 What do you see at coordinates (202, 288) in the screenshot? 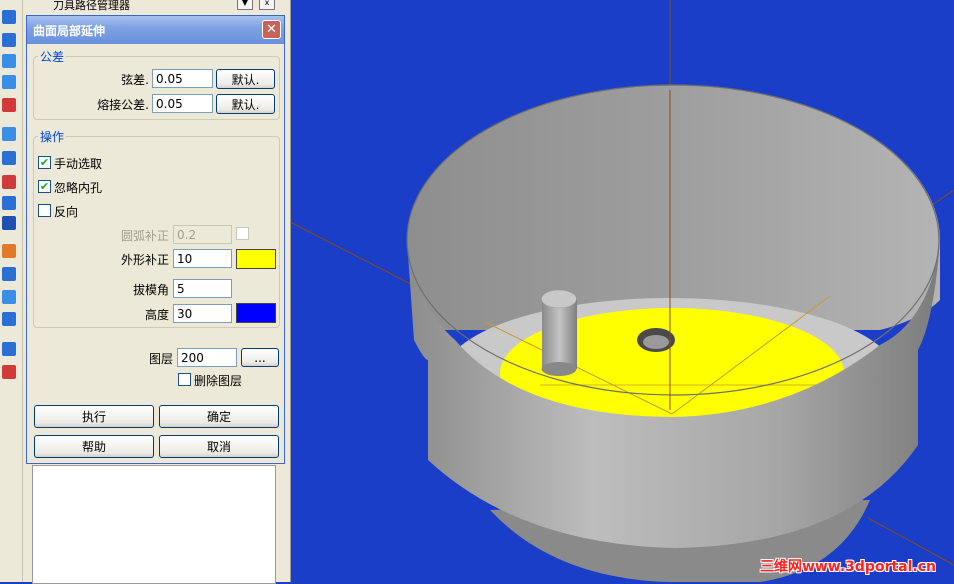
I see `draft-angle-input` at bounding box center [202, 288].